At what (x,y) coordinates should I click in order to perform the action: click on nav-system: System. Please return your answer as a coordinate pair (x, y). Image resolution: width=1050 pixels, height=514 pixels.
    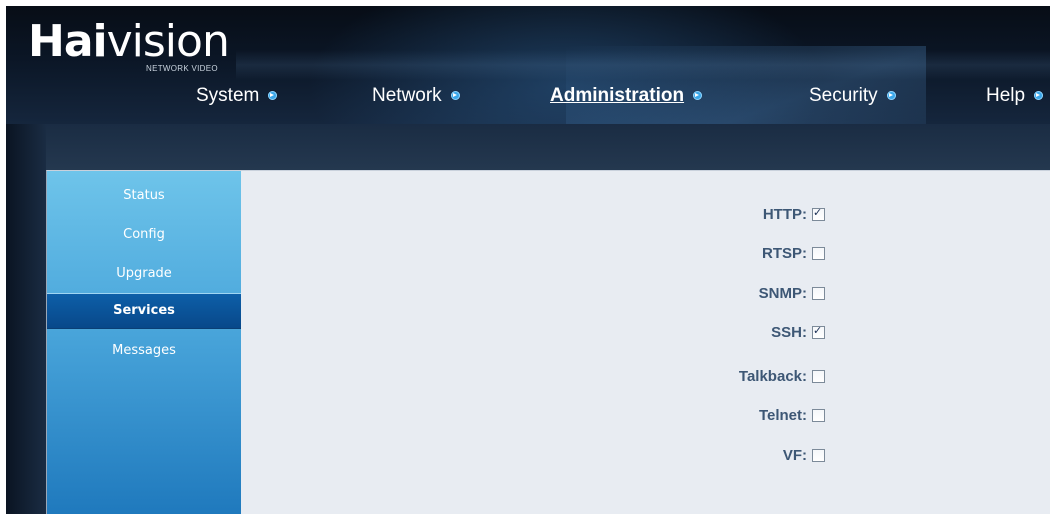
    Looking at the image, I should click on (237, 96).